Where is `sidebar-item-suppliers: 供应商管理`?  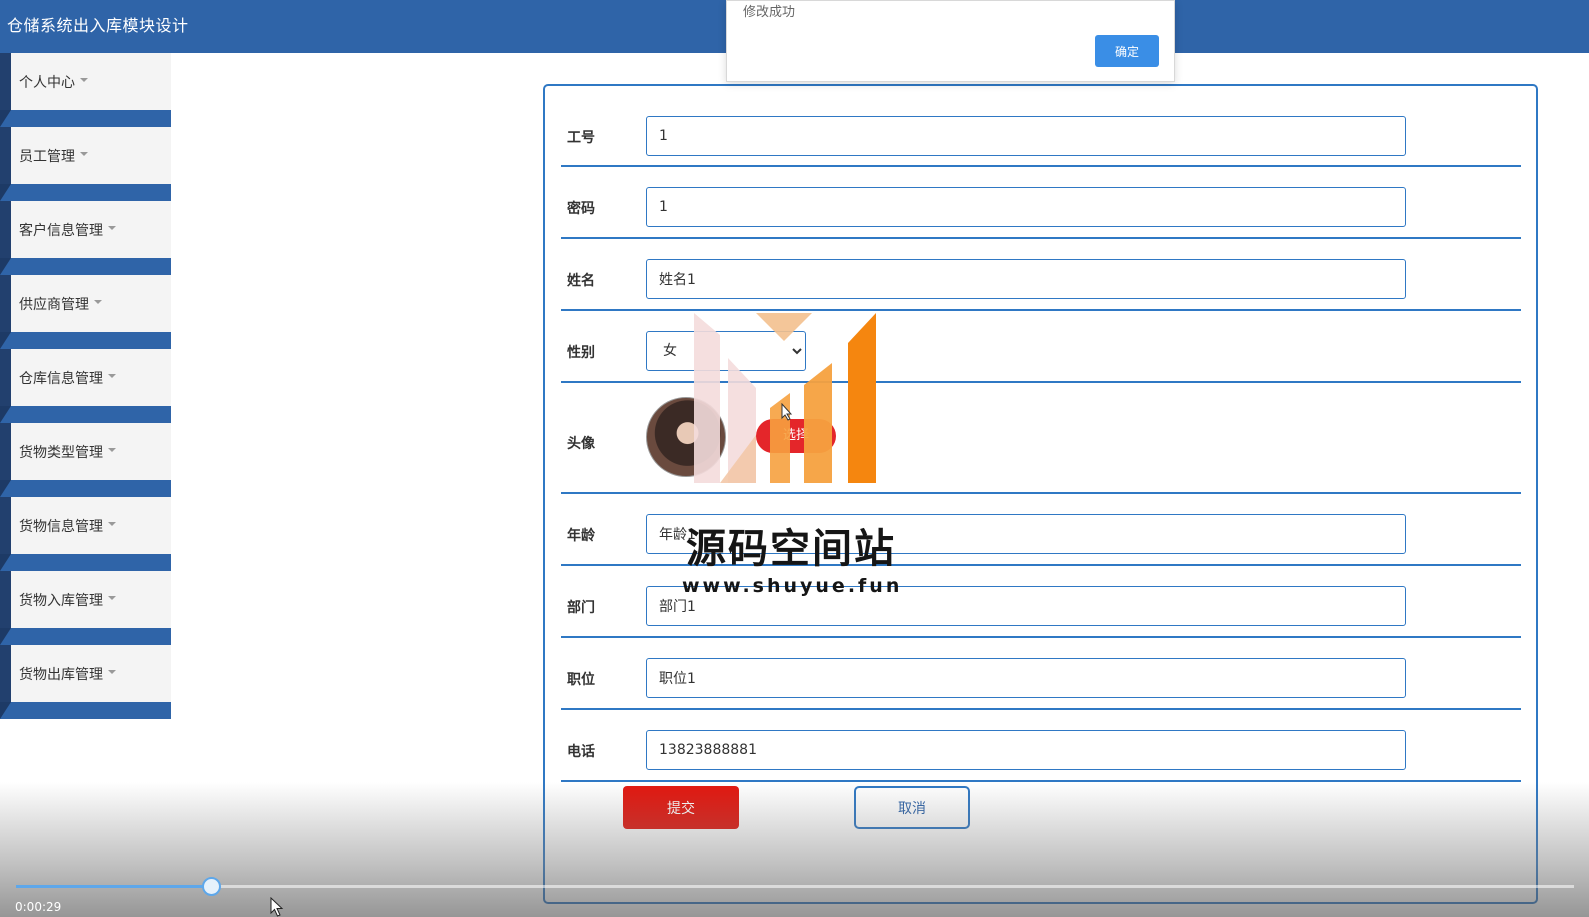 sidebar-item-suppliers: 供应商管理 is located at coordinates (85, 303).